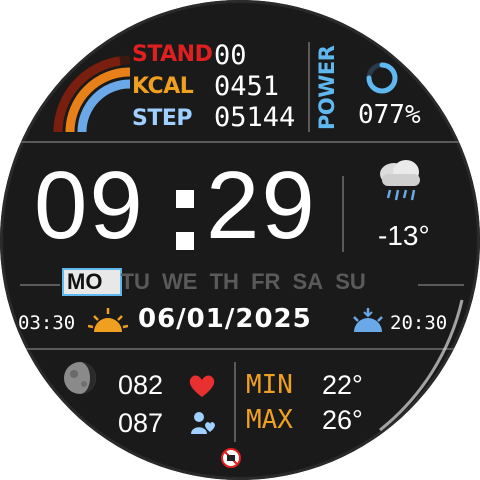 The image size is (480, 480). What do you see at coordinates (350, 281) in the screenshot?
I see `weekday-su: SU` at bounding box center [350, 281].